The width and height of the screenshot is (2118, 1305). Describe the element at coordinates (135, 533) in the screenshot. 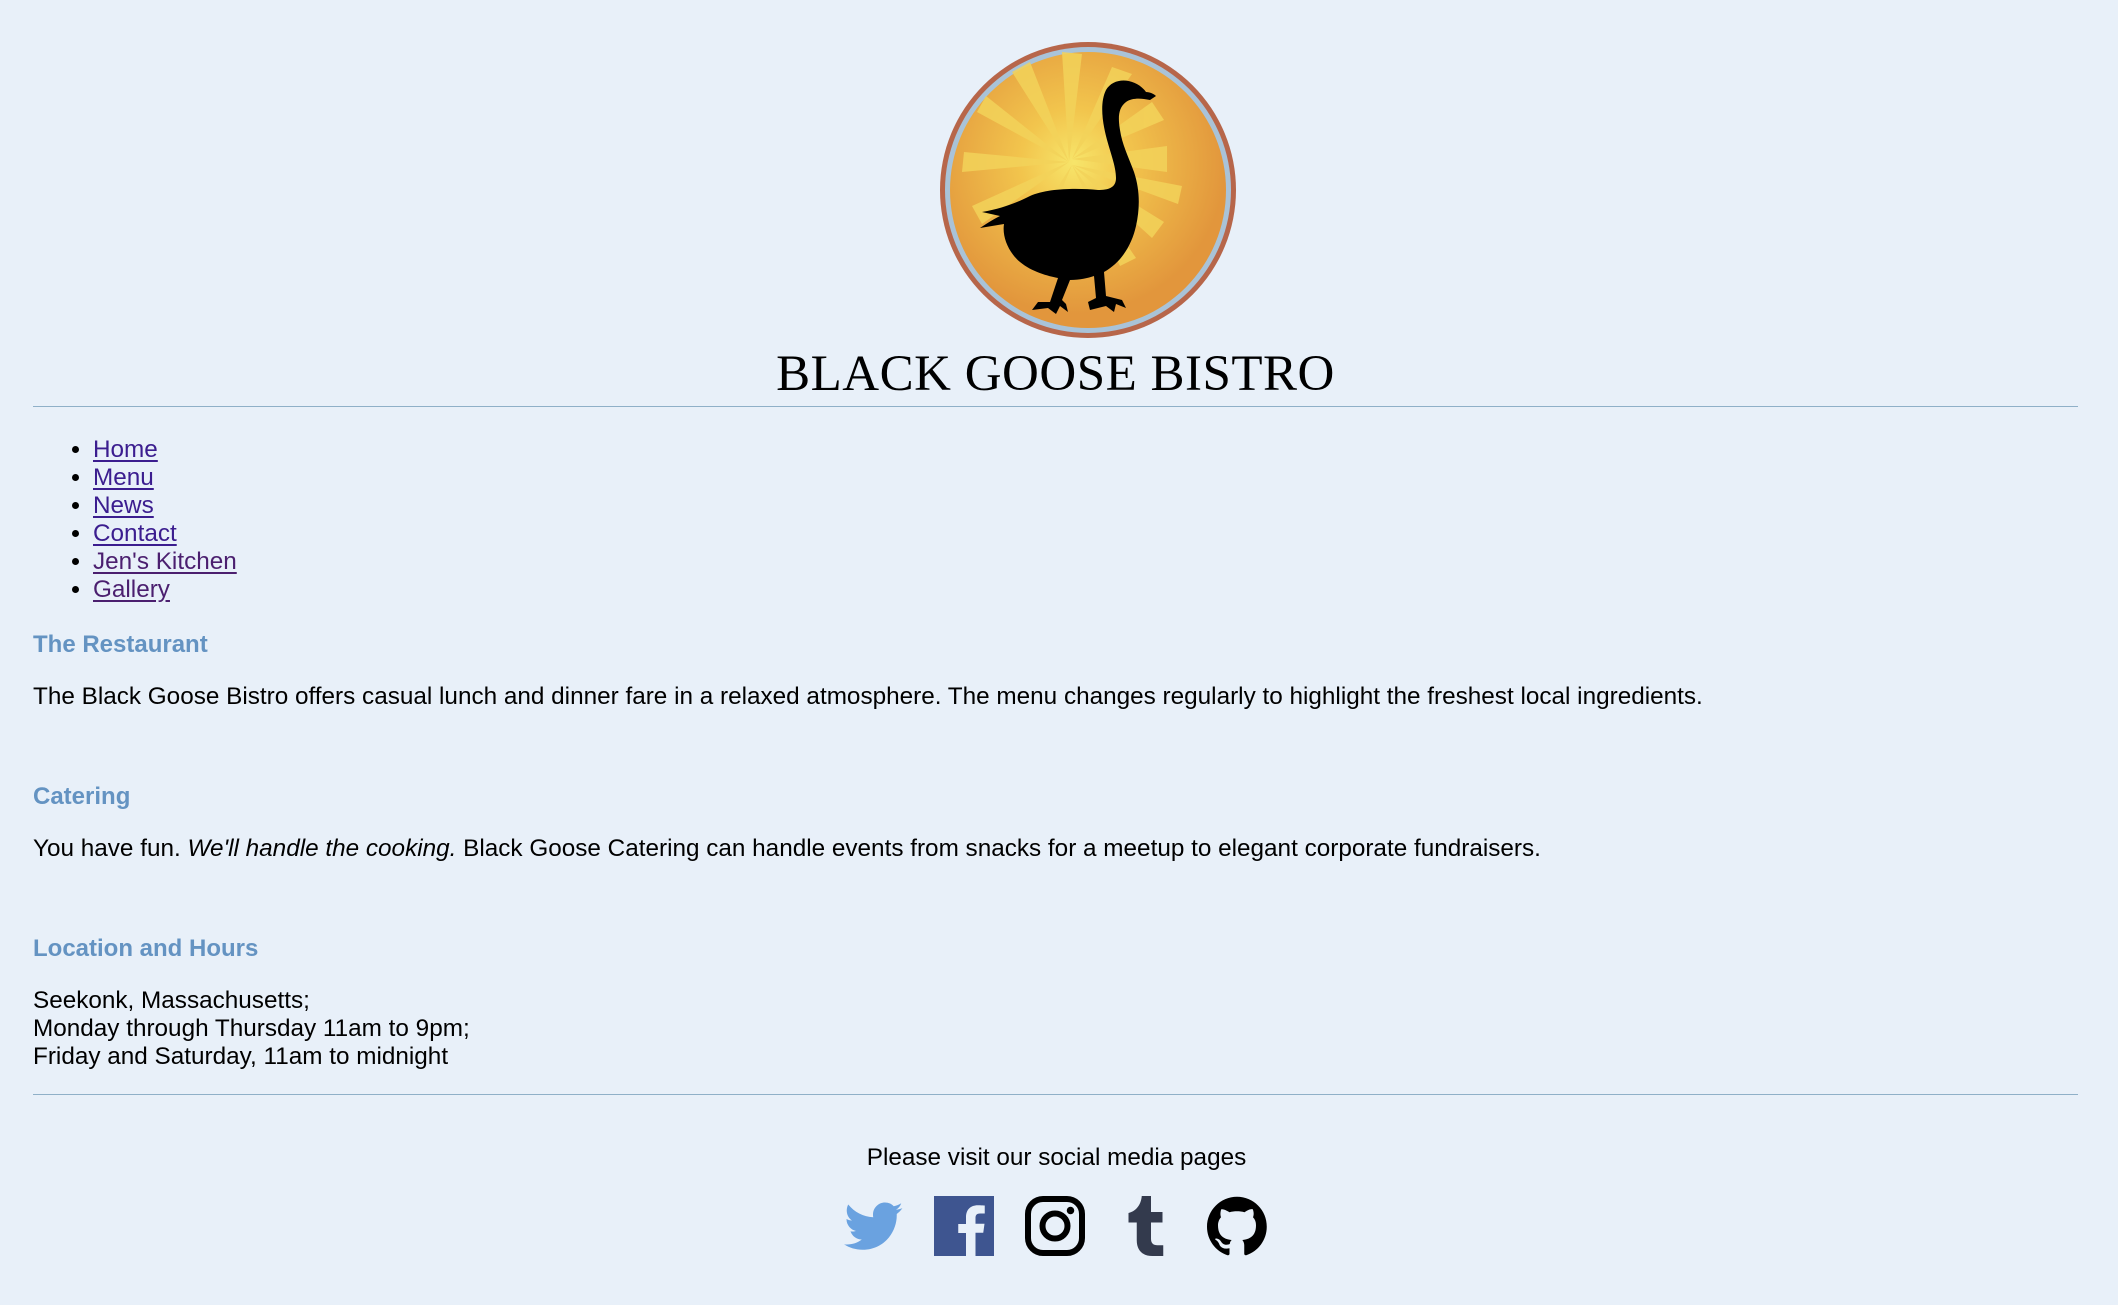

I see `nav-link-contact: Contact` at that location.